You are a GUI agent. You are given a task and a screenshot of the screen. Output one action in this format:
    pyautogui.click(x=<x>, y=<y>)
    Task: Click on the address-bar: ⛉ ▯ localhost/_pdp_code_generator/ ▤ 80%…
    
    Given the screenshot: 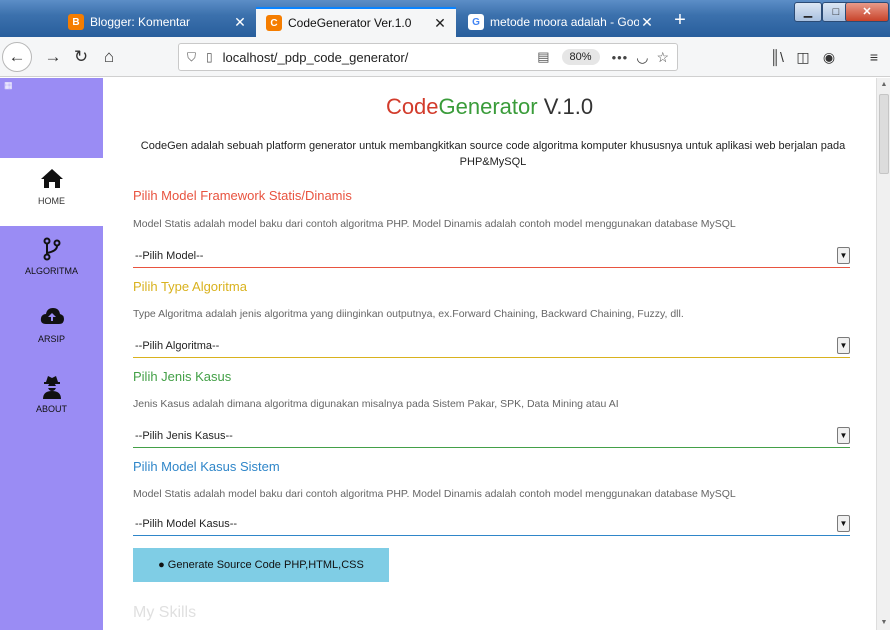 What is the action you would take?
    pyautogui.click(x=428, y=57)
    